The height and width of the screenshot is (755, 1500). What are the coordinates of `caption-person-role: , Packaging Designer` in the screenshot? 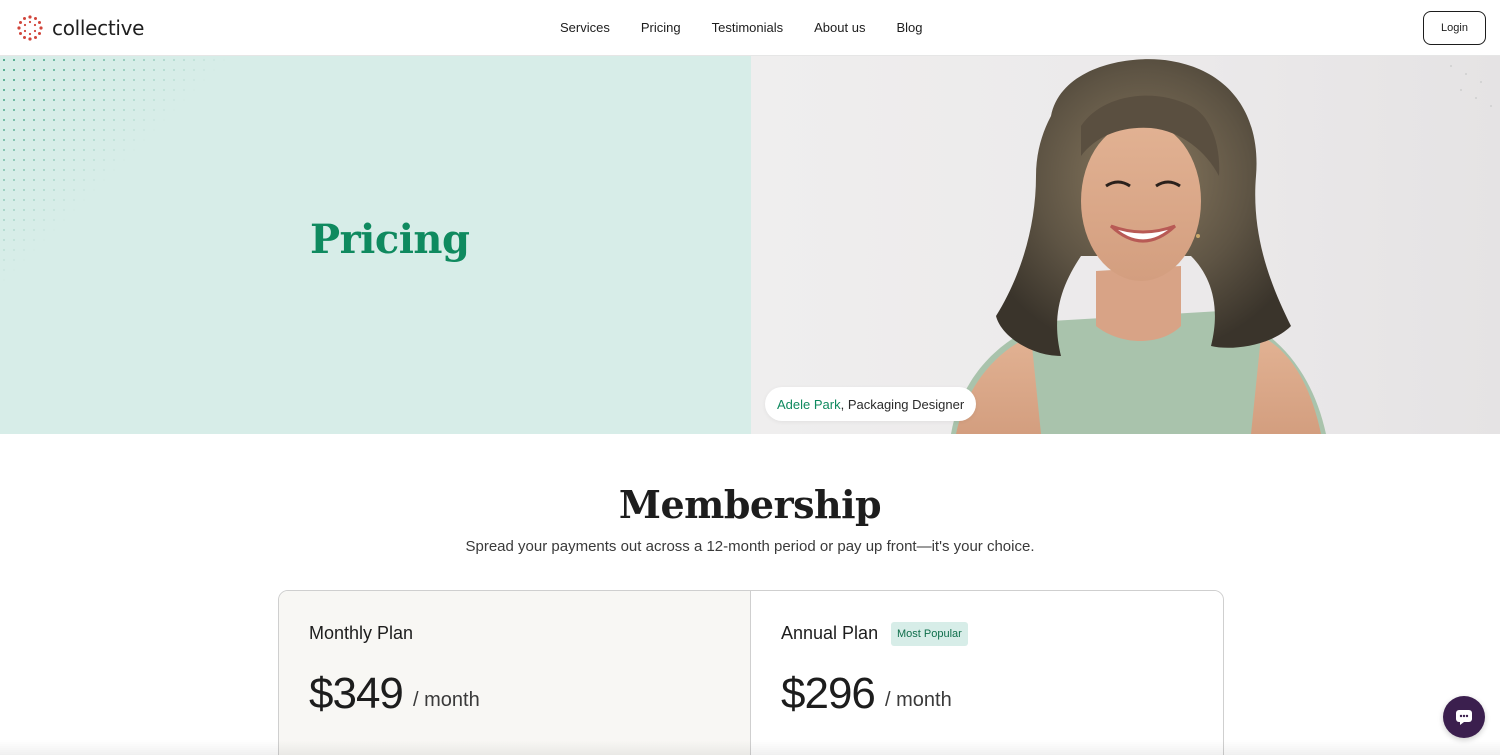 It's located at (902, 404).